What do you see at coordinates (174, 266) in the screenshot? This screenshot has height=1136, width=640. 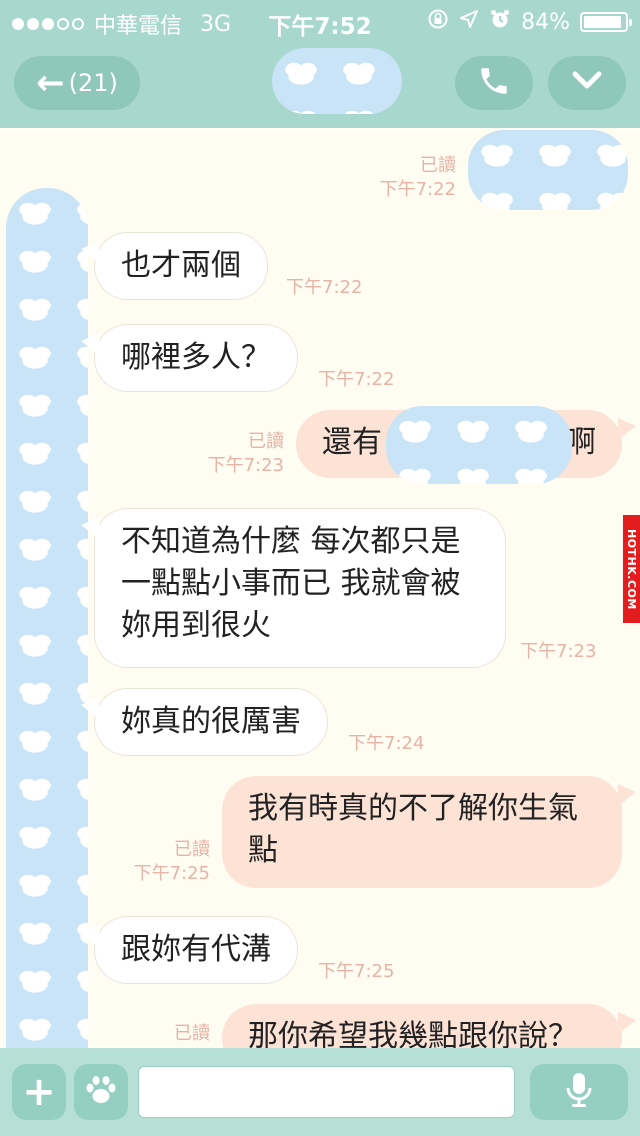 I see `message-bubble-incoming: 也才兩個` at bounding box center [174, 266].